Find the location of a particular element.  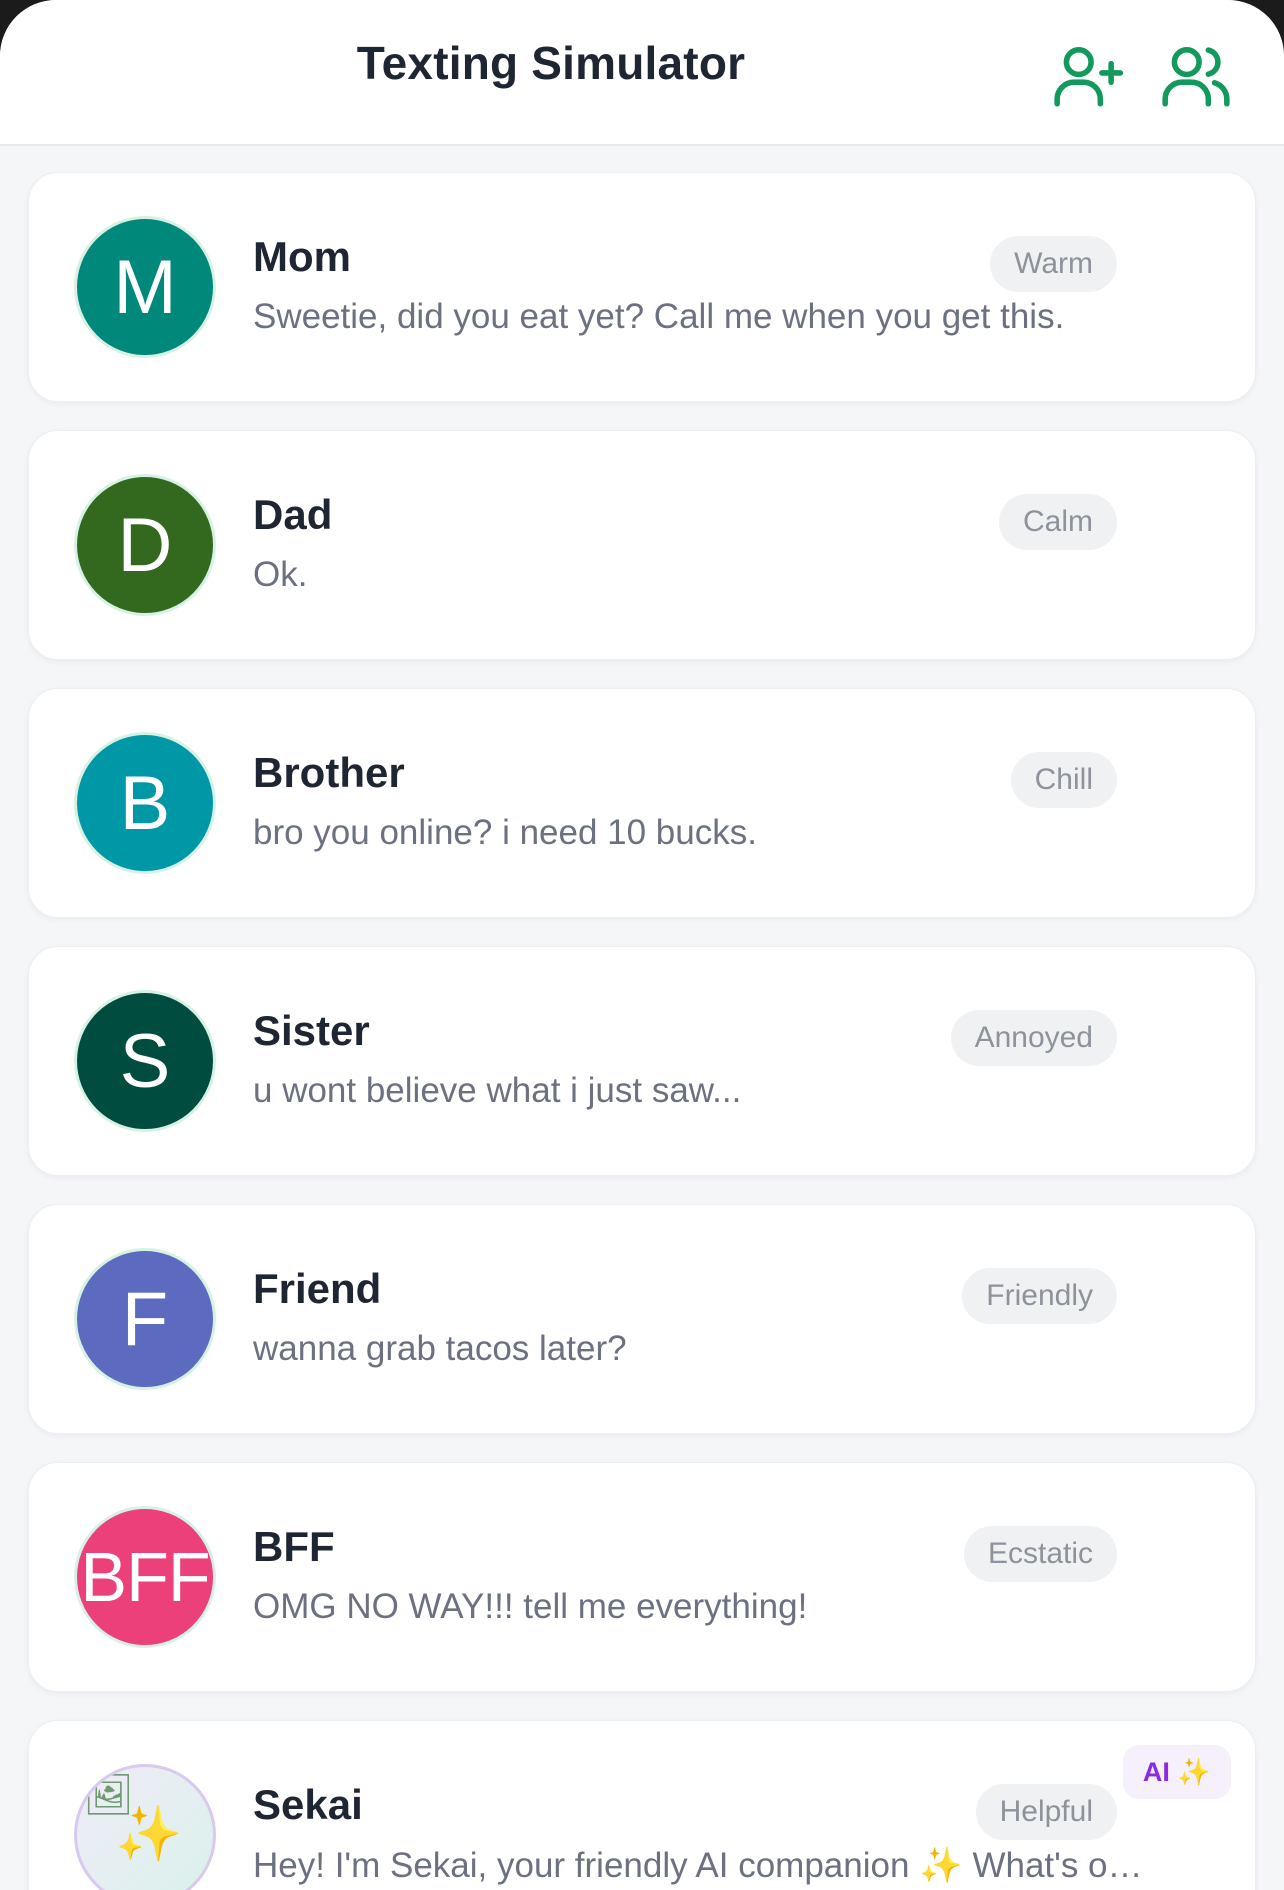

contact-name: Dad is located at coordinates (293, 514).